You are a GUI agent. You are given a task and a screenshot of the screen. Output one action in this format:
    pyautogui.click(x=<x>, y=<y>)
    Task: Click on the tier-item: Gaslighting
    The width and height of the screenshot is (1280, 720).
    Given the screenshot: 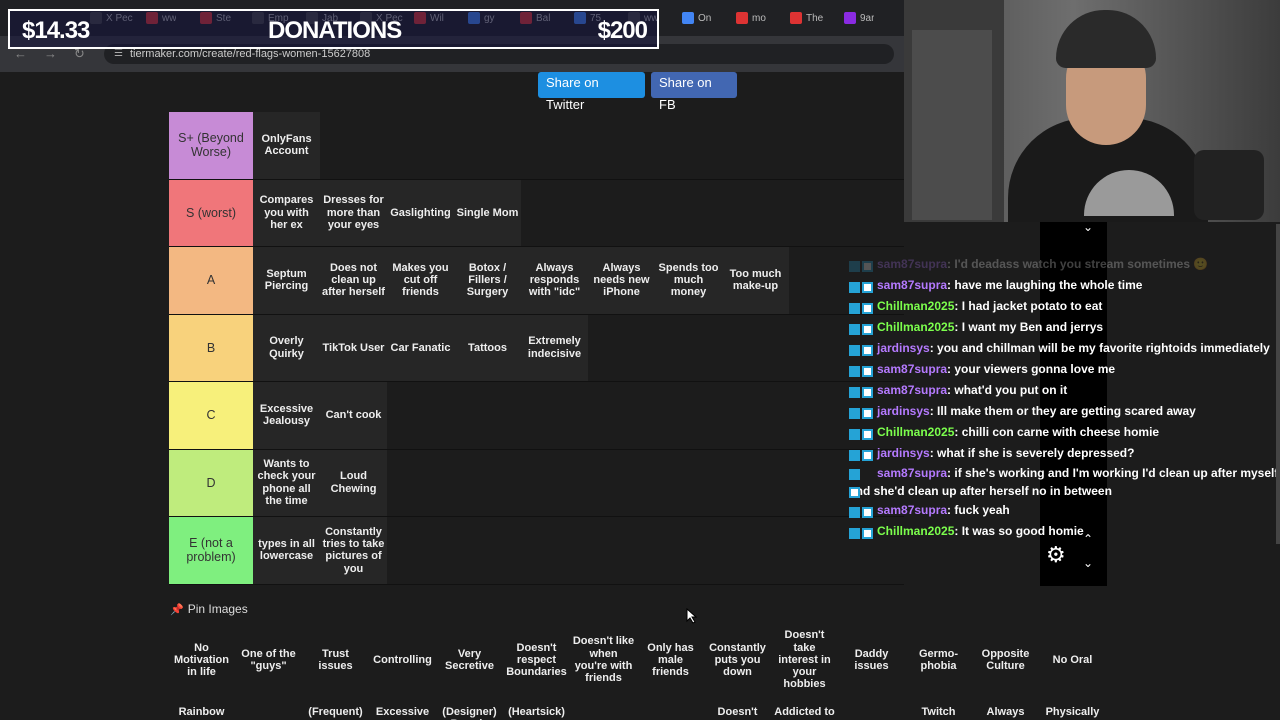 What is the action you would take?
    pyautogui.click(x=420, y=212)
    